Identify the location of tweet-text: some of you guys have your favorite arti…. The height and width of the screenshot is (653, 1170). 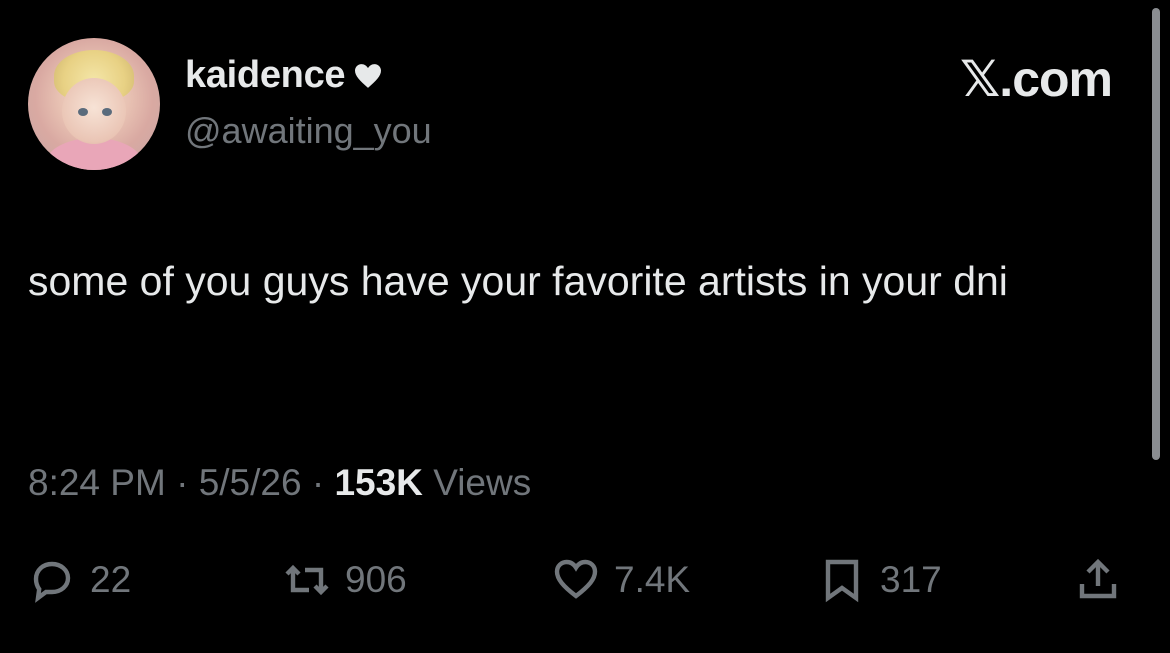
(518, 281).